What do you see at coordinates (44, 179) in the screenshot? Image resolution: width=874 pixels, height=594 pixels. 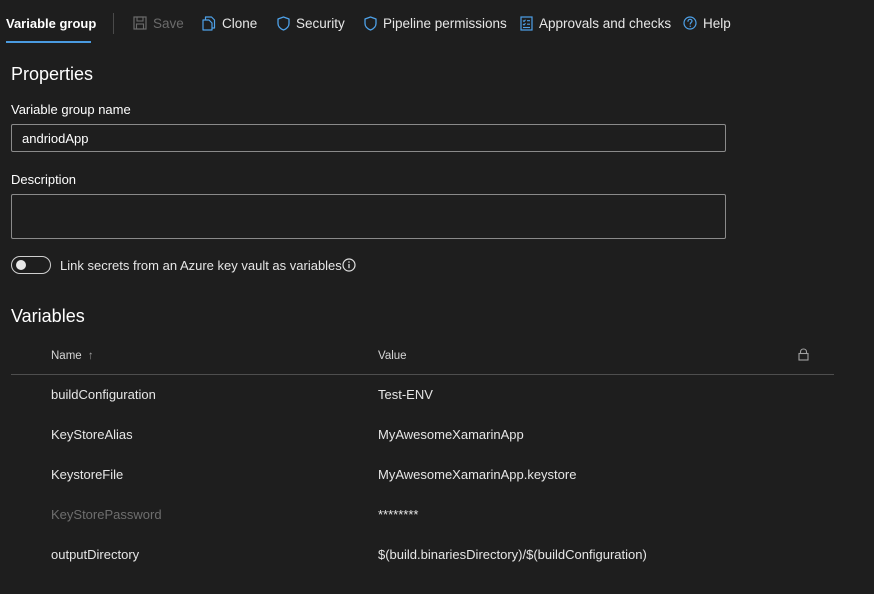 I see `description-label: Description` at bounding box center [44, 179].